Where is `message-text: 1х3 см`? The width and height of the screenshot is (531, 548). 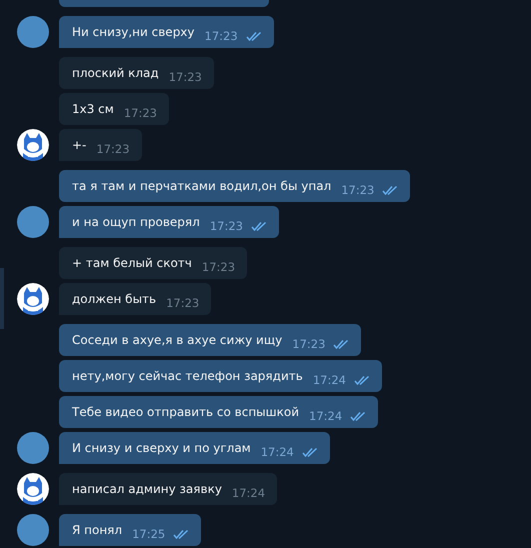
message-text: 1х3 см is located at coordinates (93, 109).